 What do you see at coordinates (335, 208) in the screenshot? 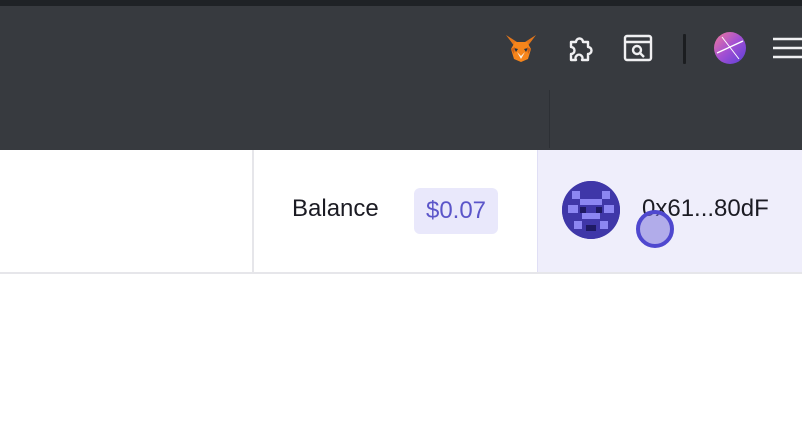
I see `balance-label: Balance` at bounding box center [335, 208].